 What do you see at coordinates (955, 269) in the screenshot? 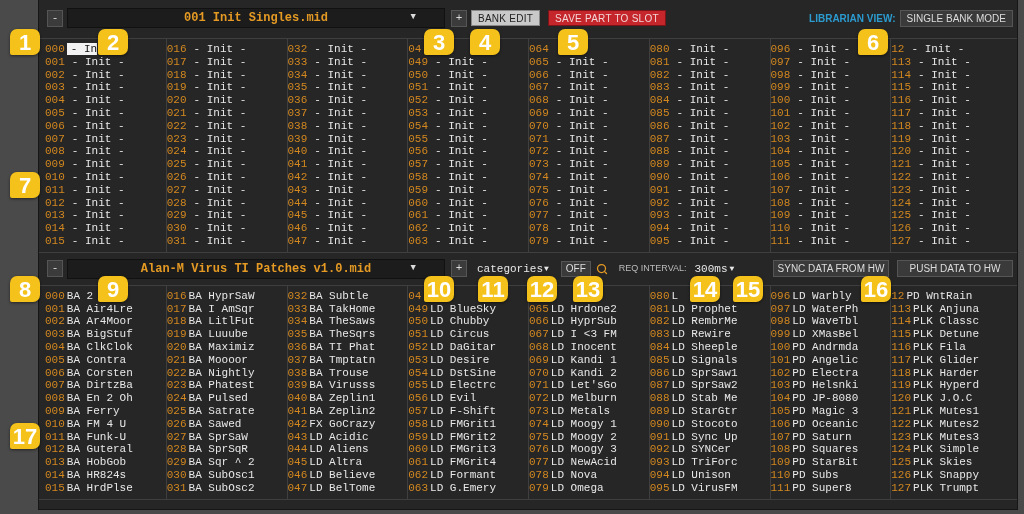
I see `push-button: PUSH DATA TO HW` at bounding box center [955, 269].